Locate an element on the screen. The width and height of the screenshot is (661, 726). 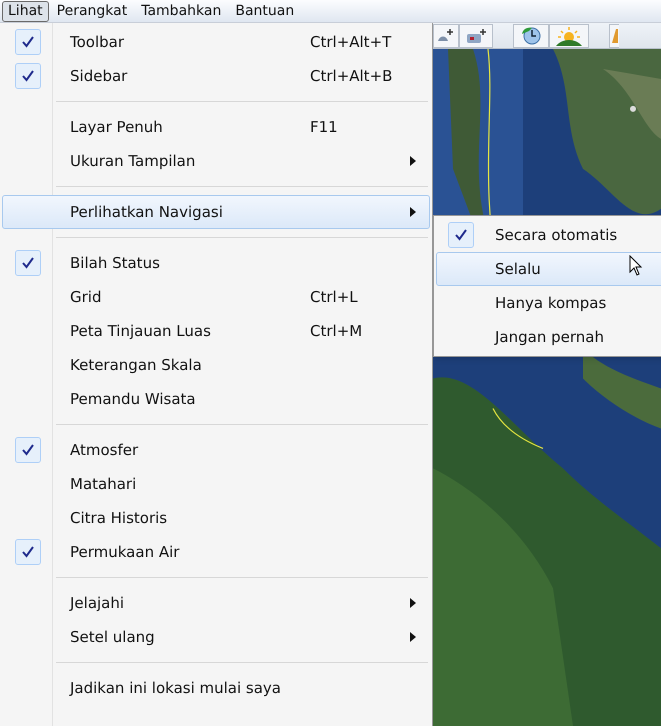
menu-bar-item: Bantuan is located at coordinates (264, 11).